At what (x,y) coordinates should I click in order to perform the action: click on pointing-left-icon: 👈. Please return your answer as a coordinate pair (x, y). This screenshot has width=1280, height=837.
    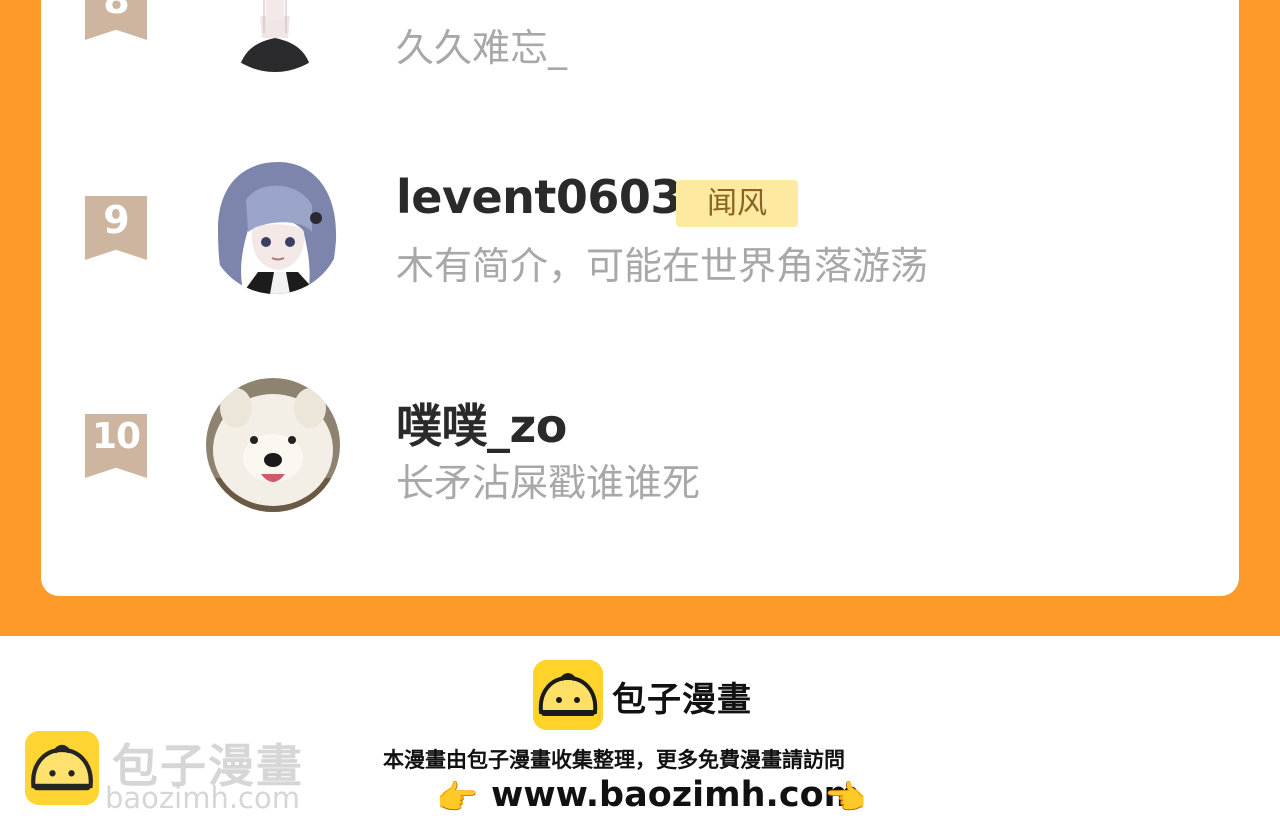
    Looking at the image, I should click on (845, 798).